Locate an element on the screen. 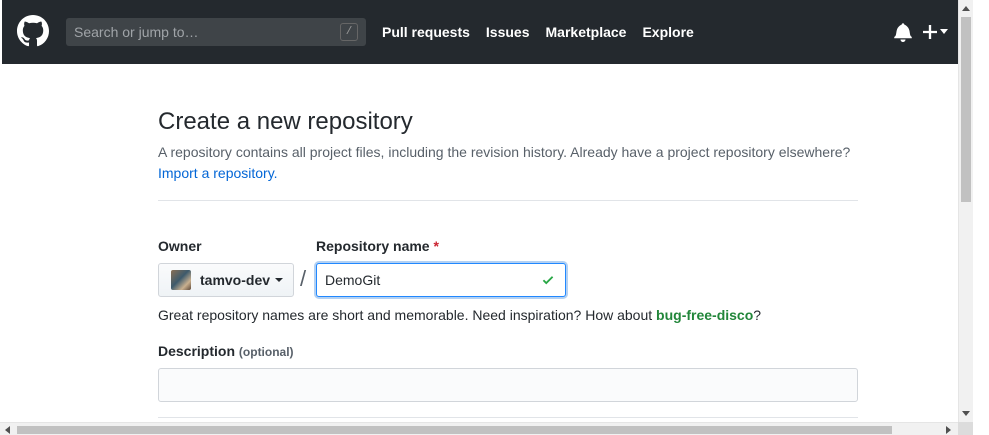  repo-name-field is located at coordinates (441, 280).